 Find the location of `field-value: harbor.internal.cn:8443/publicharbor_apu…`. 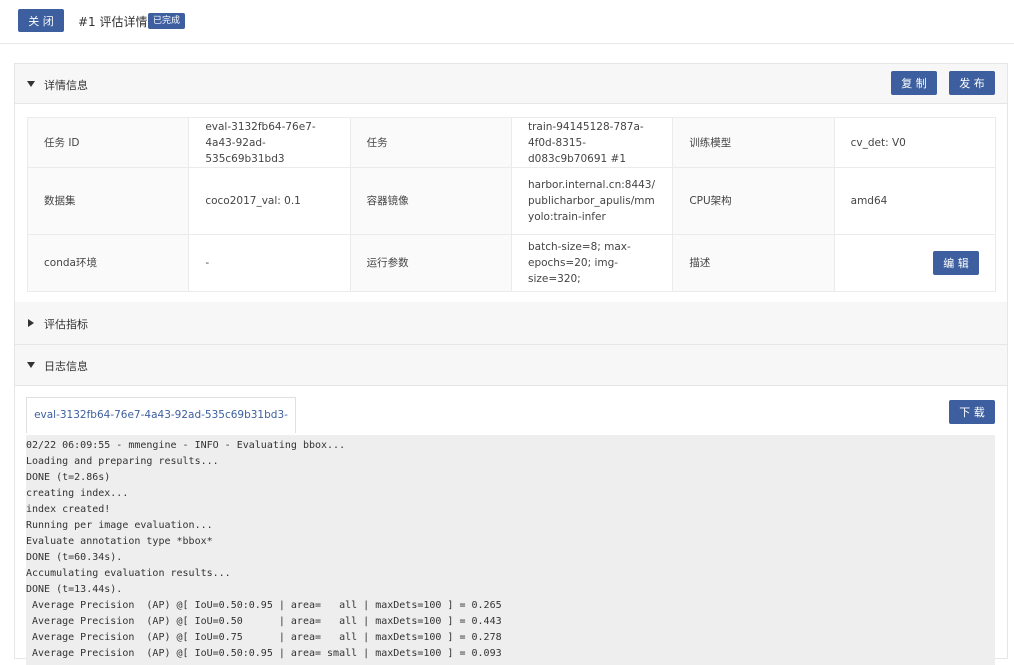

field-value: harbor.internal.cn:8443/publicharbor_apu… is located at coordinates (592, 201).